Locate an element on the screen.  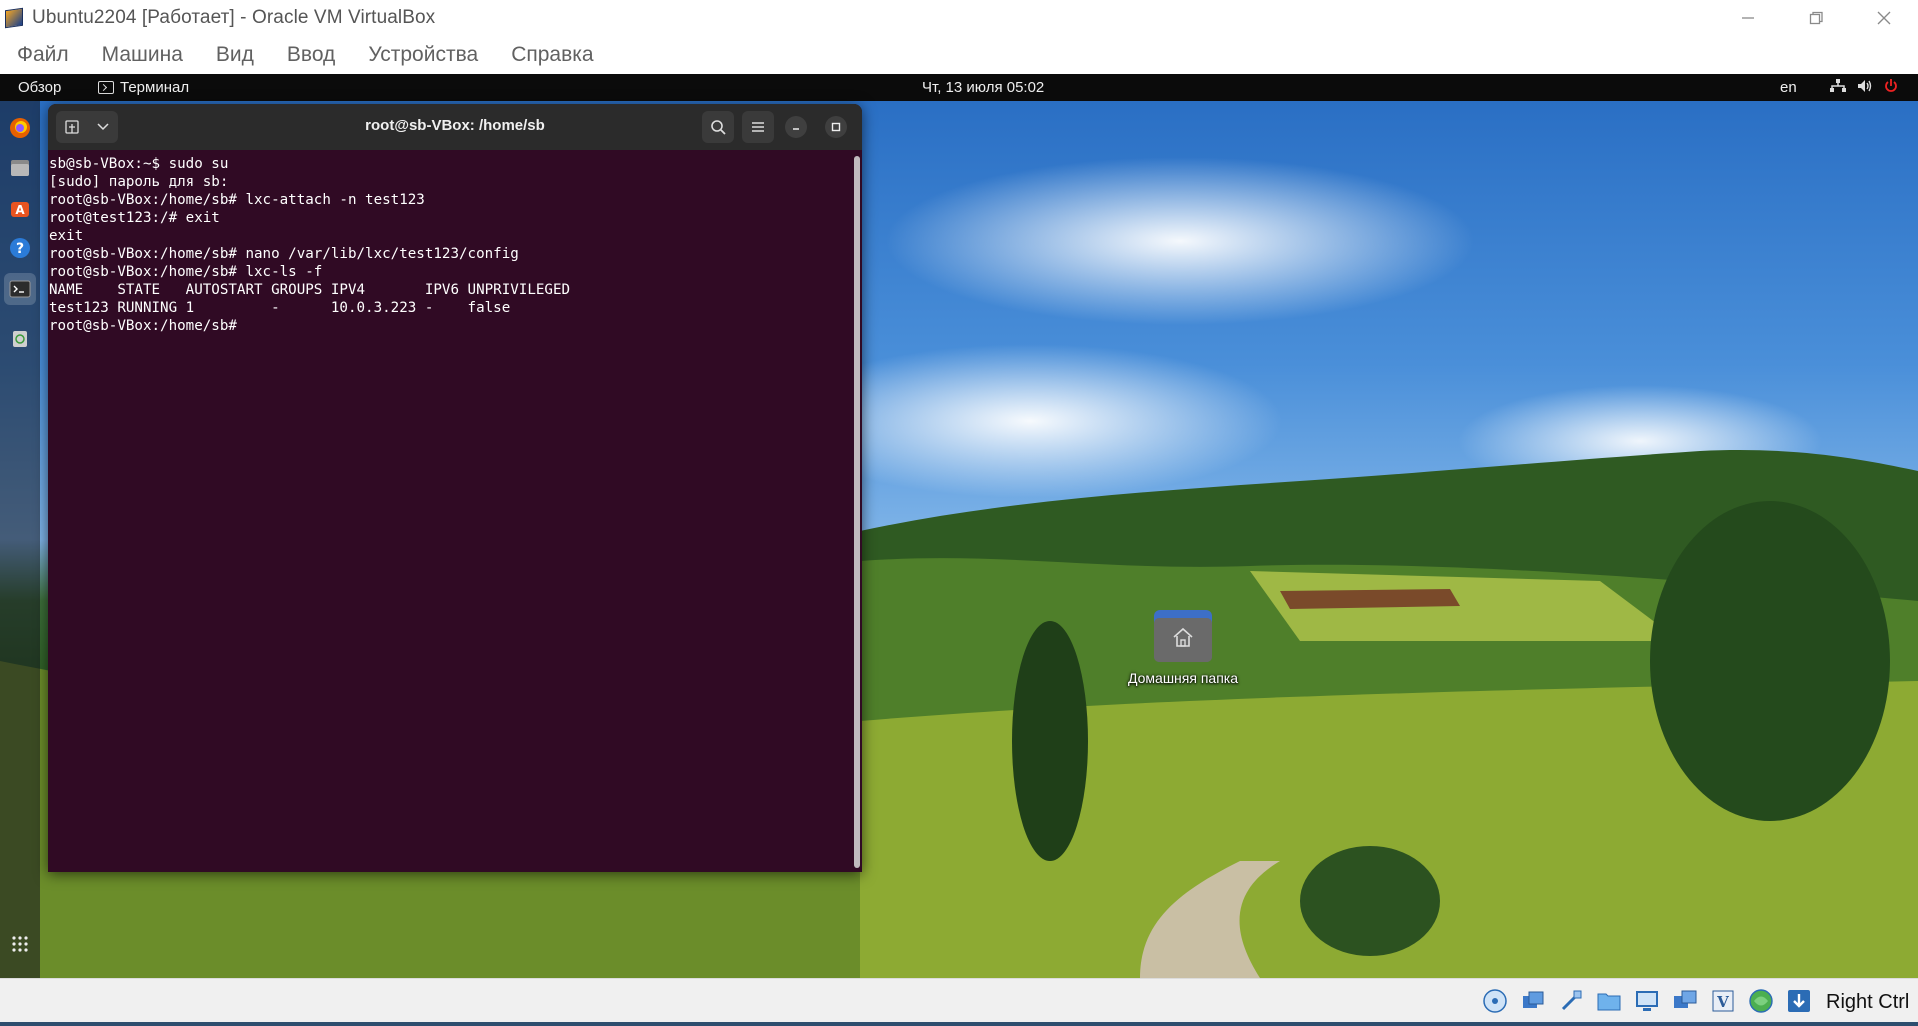
terminal-headerbar: root@sb-VBox: /home/sb is located at coordinates (455, 127).